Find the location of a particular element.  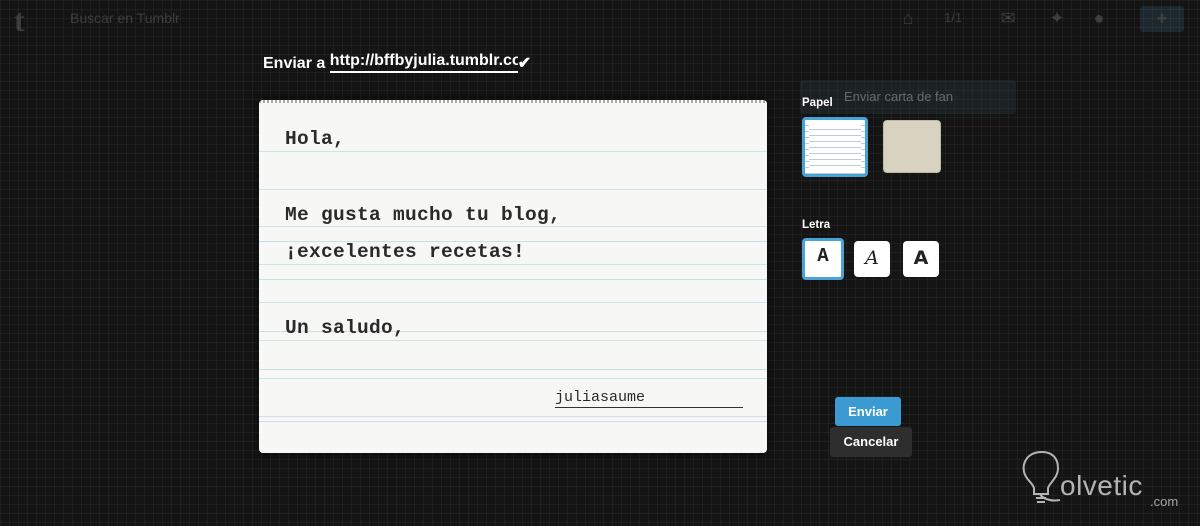

paper-option-cream is located at coordinates (912, 146).